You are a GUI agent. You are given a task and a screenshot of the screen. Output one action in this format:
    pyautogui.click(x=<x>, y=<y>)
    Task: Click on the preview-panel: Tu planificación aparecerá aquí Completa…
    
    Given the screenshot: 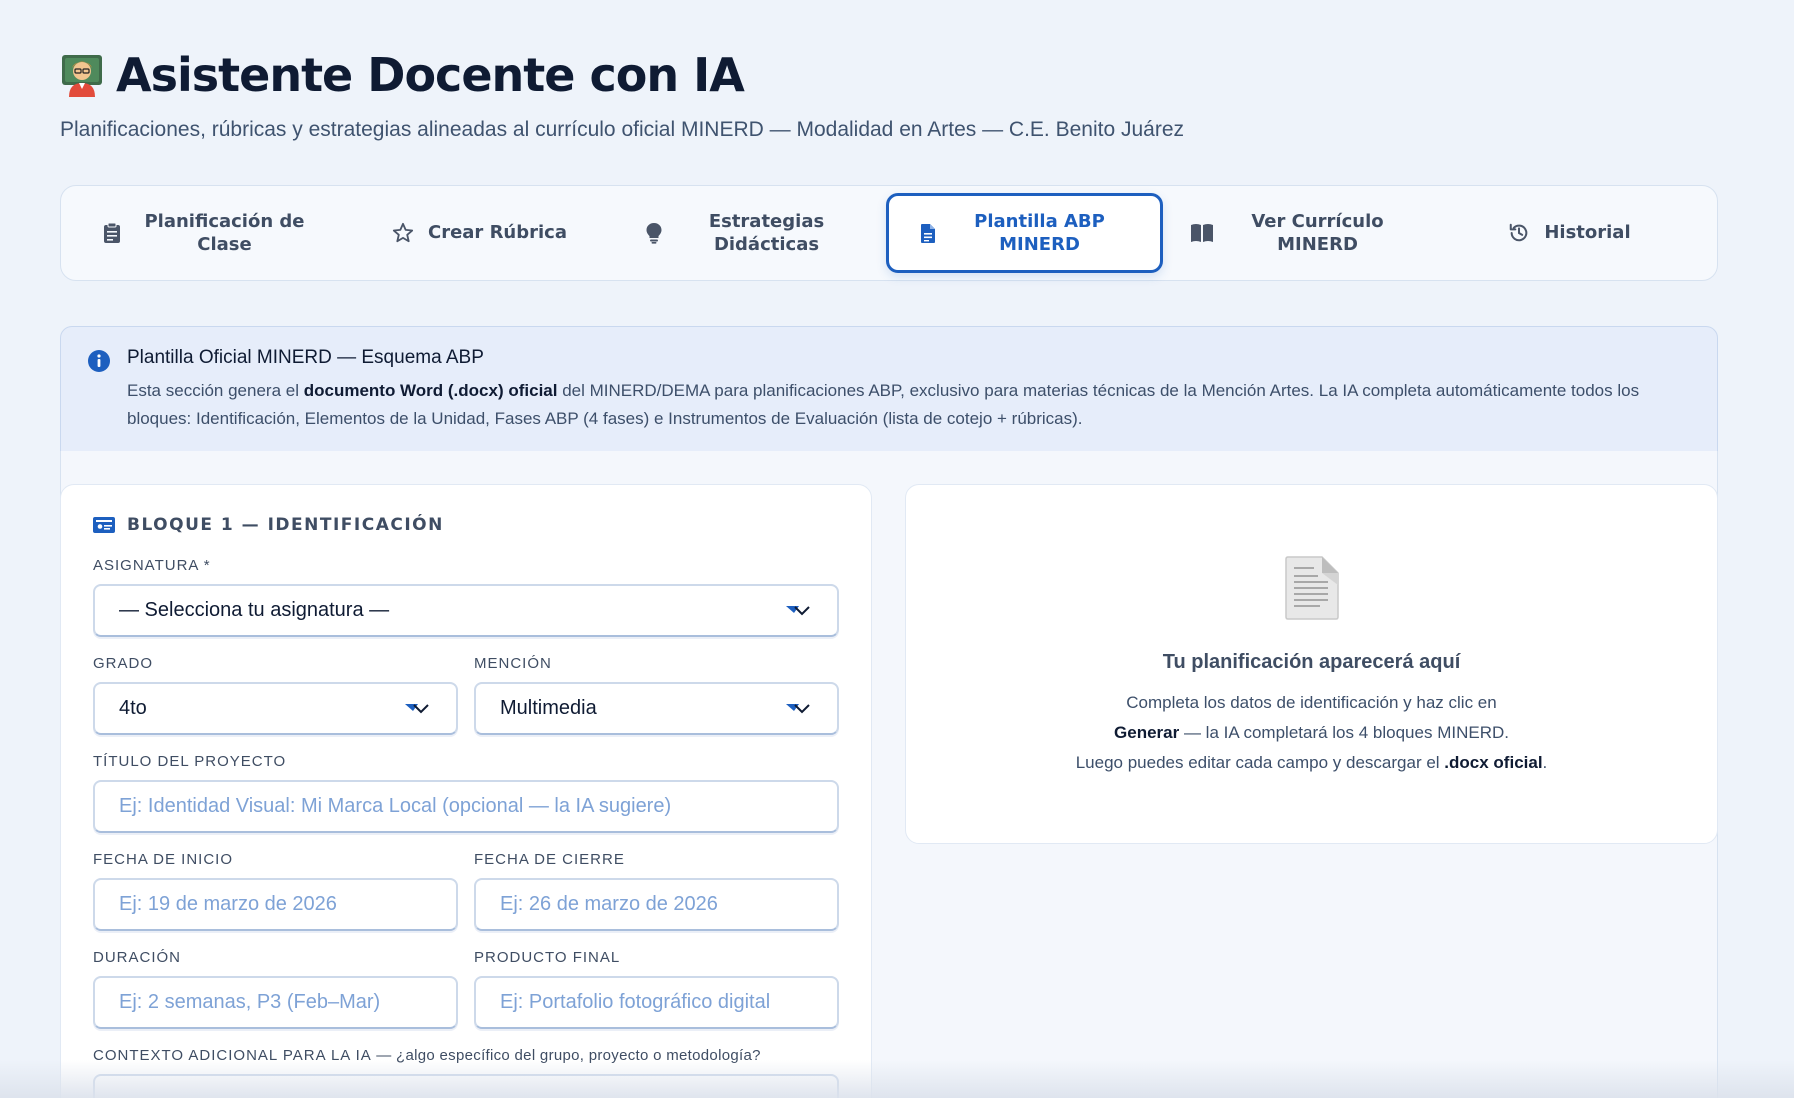 What is the action you would take?
    pyautogui.click(x=1311, y=664)
    